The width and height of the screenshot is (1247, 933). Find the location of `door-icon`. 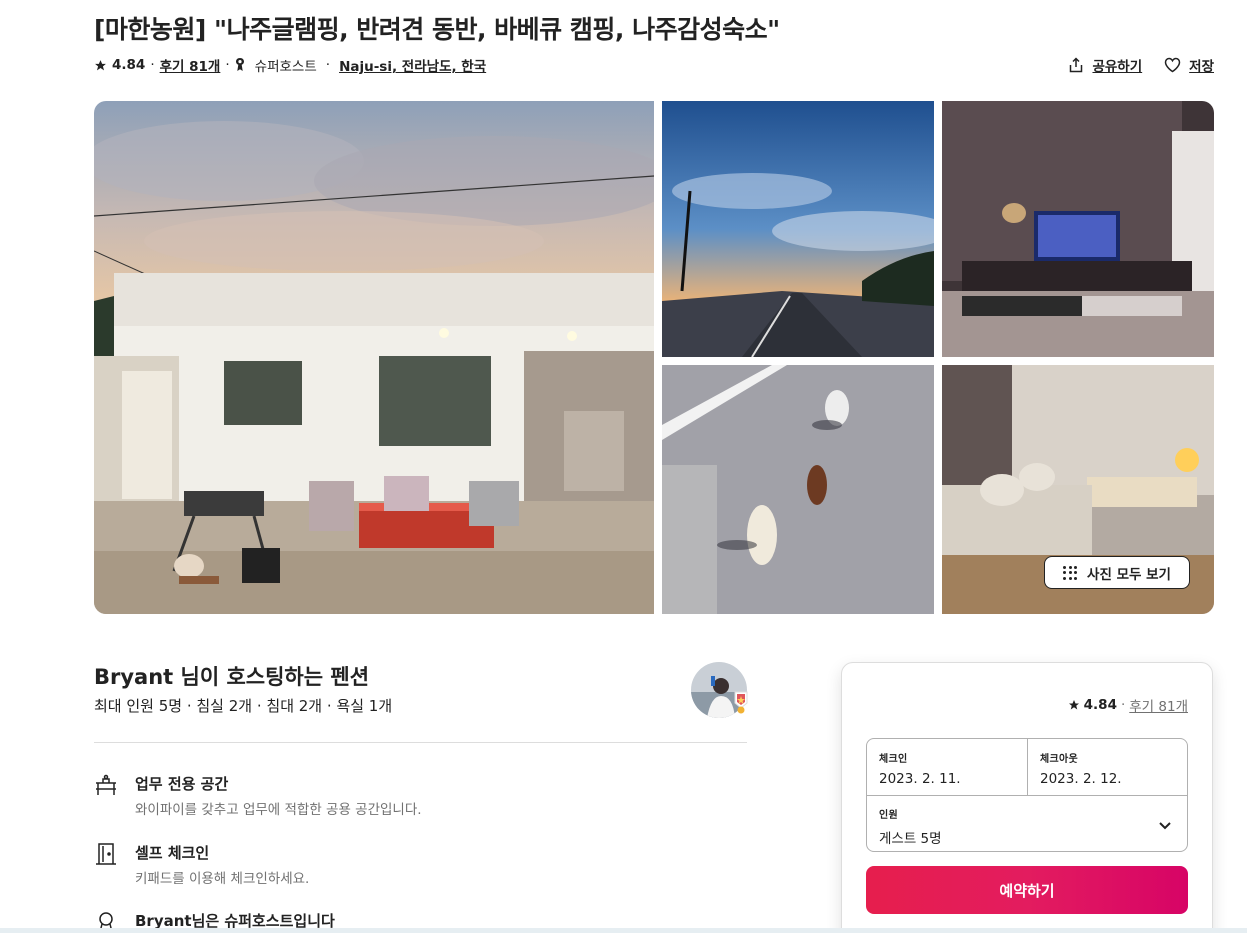

door-icon is located at coordinates (106, 856).